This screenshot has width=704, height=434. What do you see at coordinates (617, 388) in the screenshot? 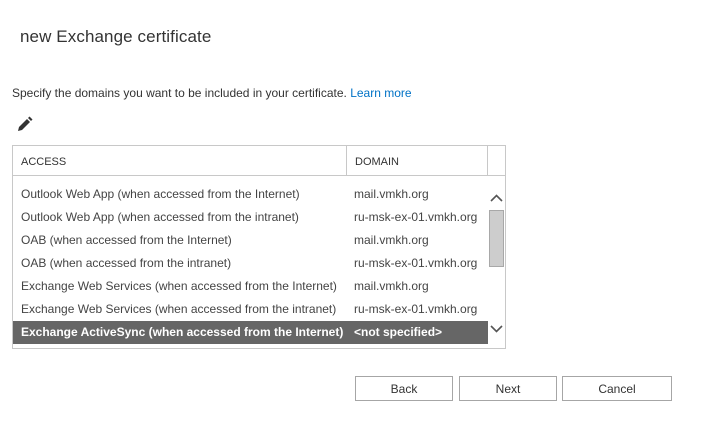
I see `cancel-button: Cancel` at bounding box center [617, 388].